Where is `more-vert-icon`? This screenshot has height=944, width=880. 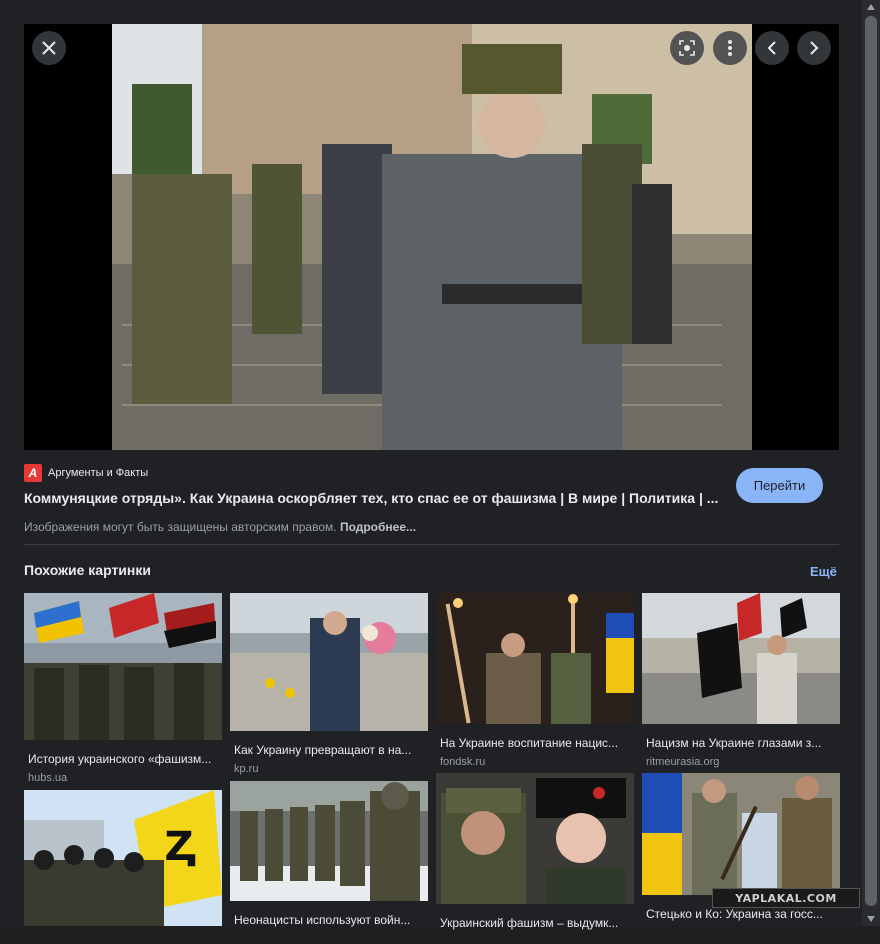 more-vert-icon is located at coordinates (730, 48).